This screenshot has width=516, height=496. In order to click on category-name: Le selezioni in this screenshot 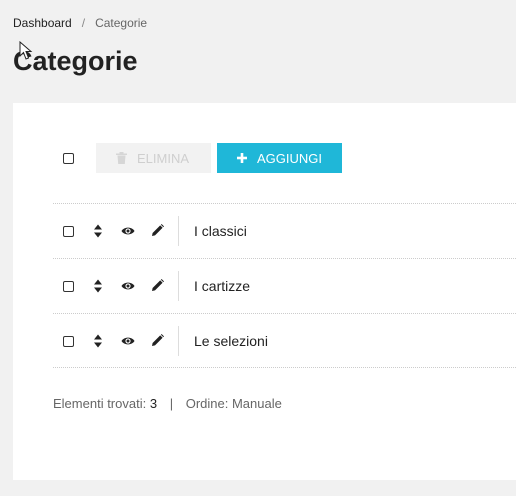, I will do `click(231, 341)`.